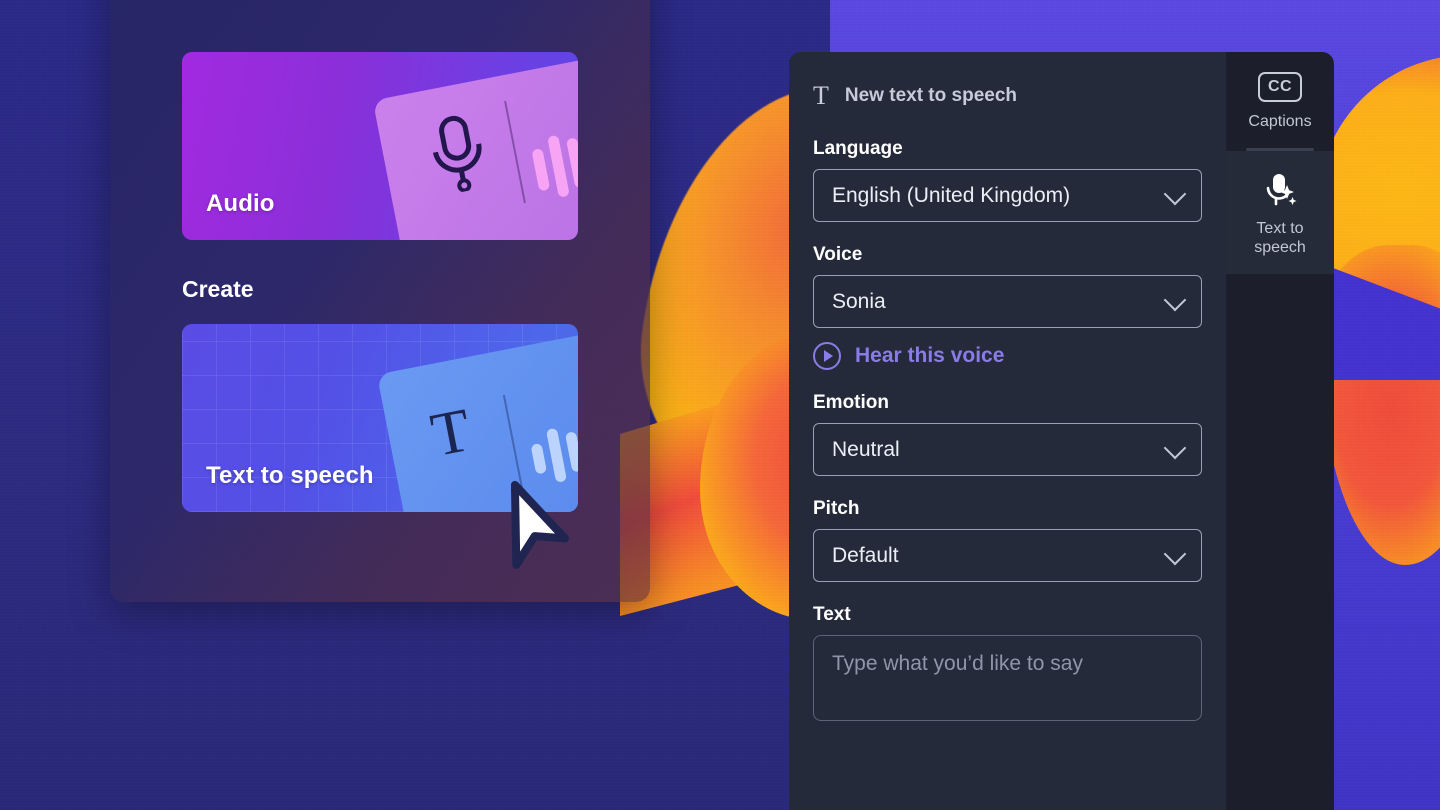 Image resolution: width=1440 pixels, height=810 pixels. Describe the element at coordinates (858, 148) in the screenshot. I see `language-label: Language` at that location.